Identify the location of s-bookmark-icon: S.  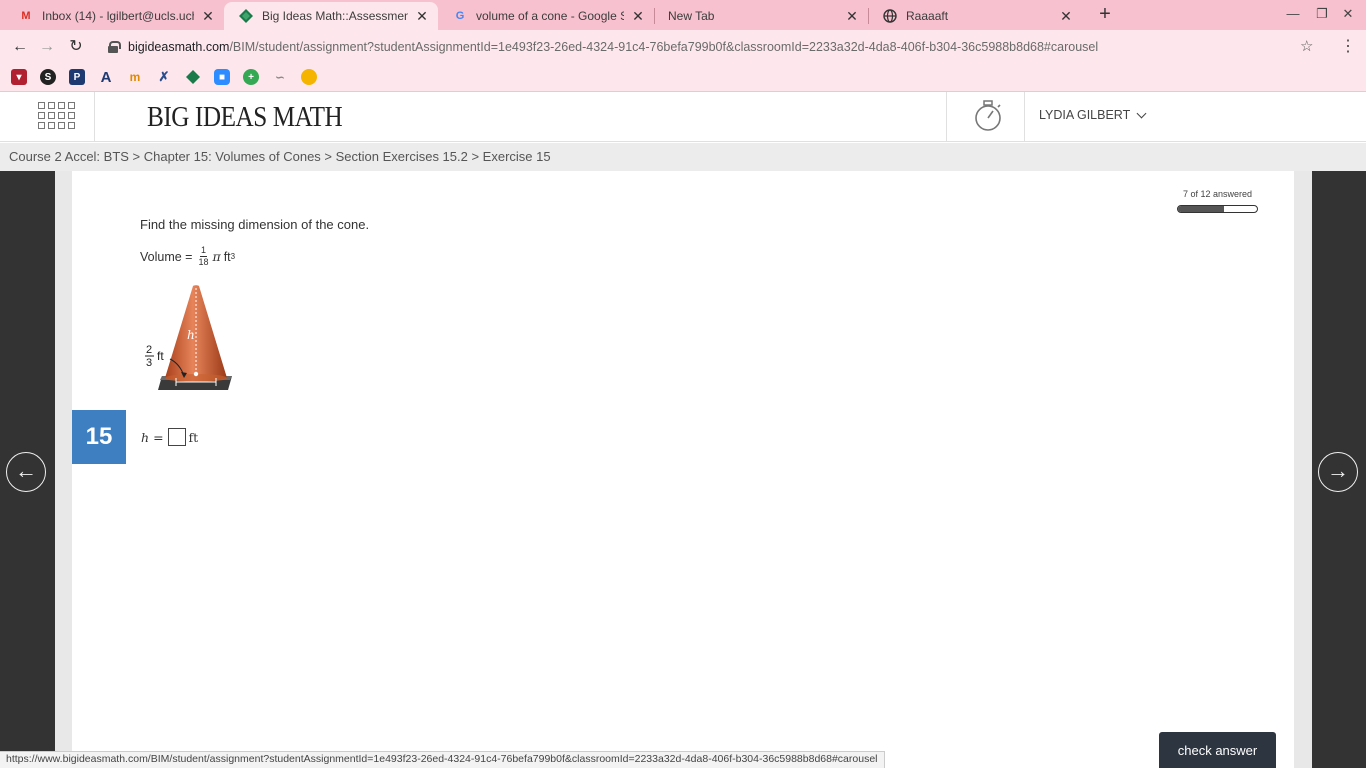
(48, 77).